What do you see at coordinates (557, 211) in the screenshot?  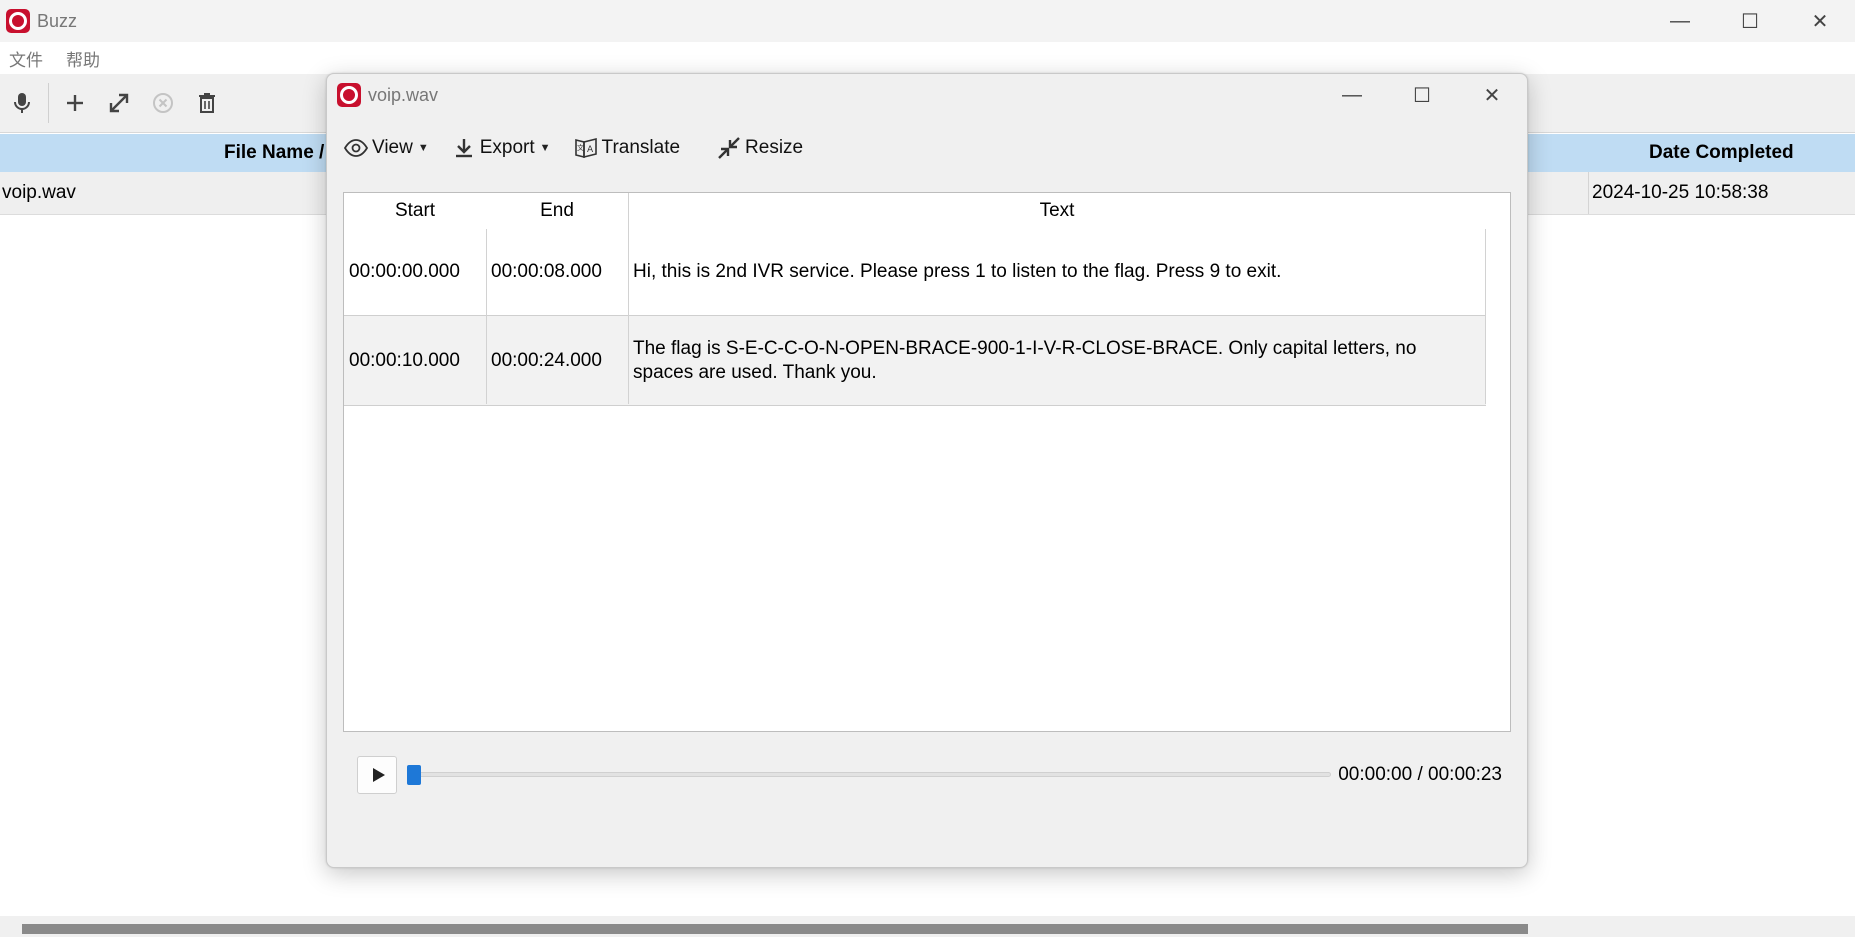 I see `header-end: End` at bounding box center [557, 211].